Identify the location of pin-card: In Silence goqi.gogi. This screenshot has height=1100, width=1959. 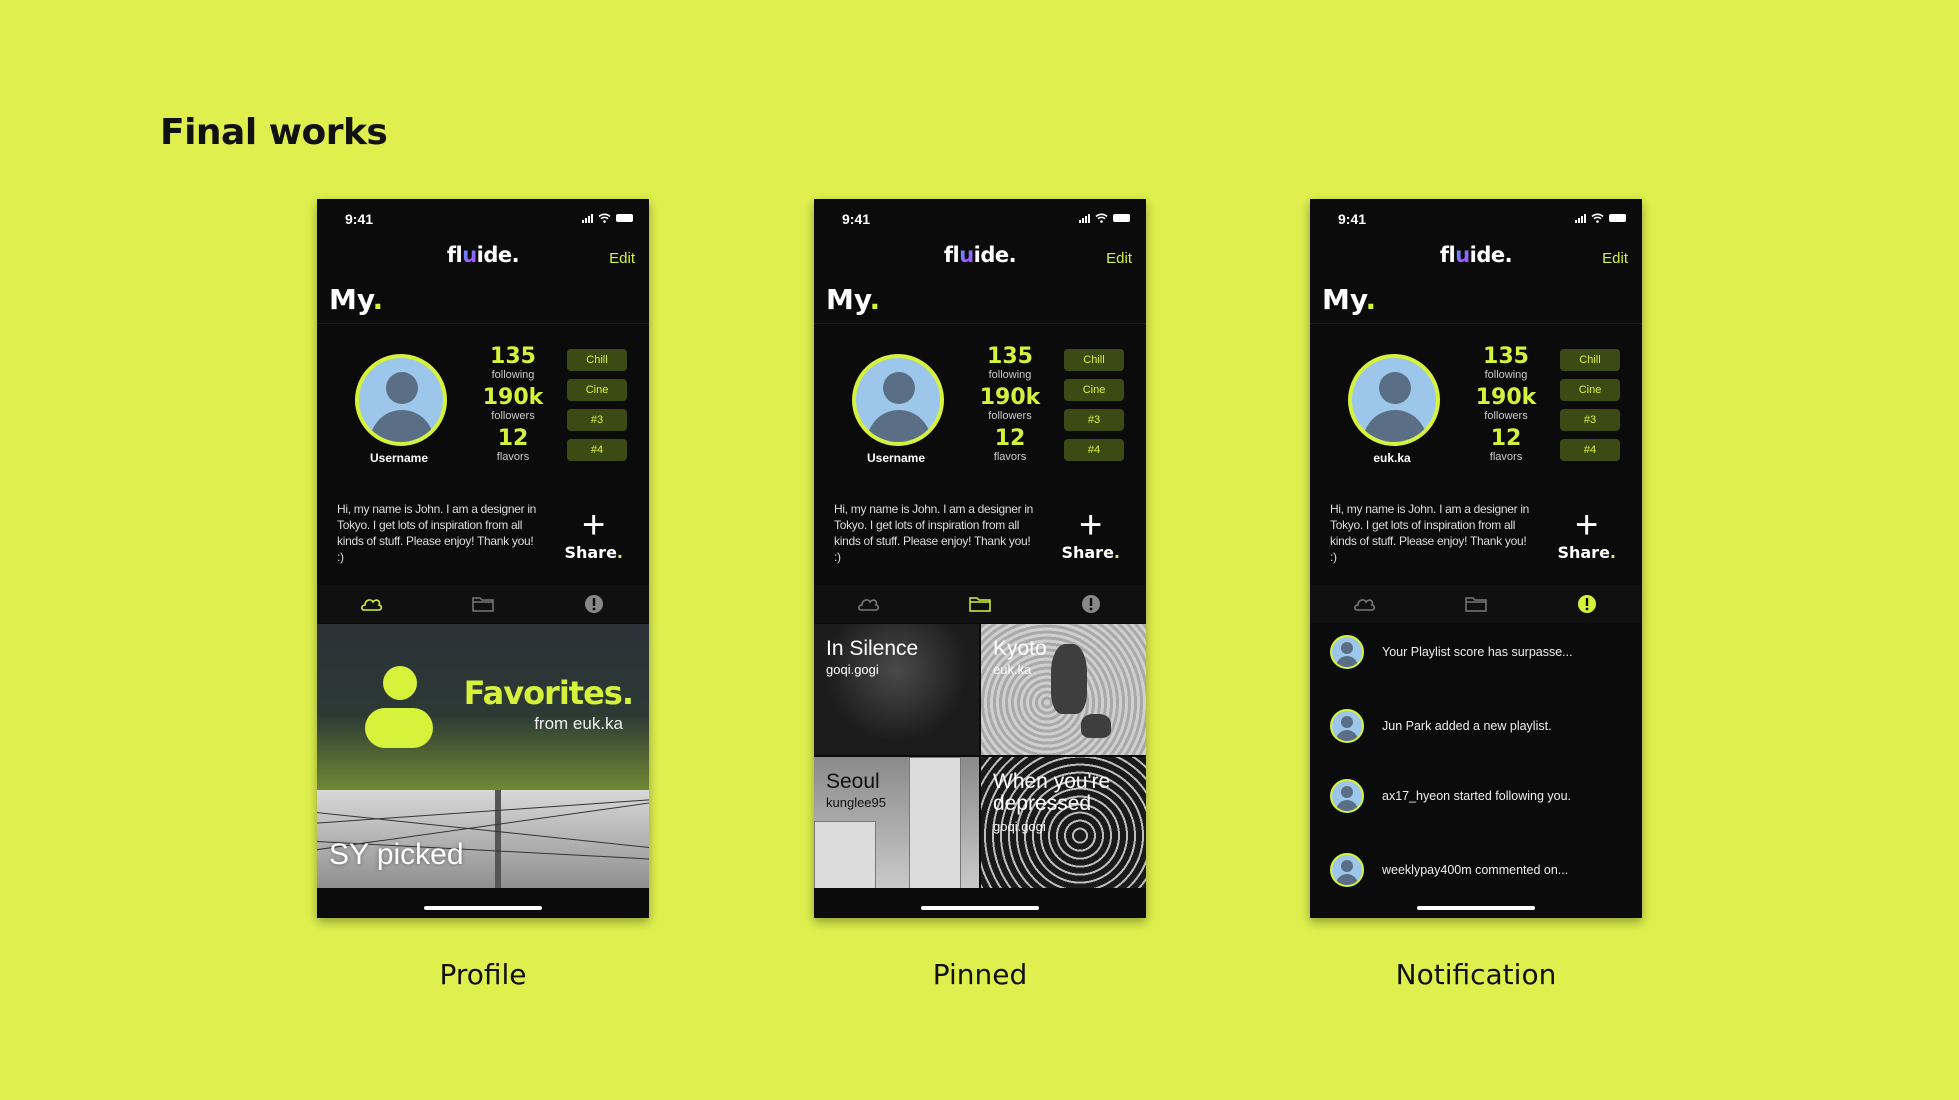
(896, 689).